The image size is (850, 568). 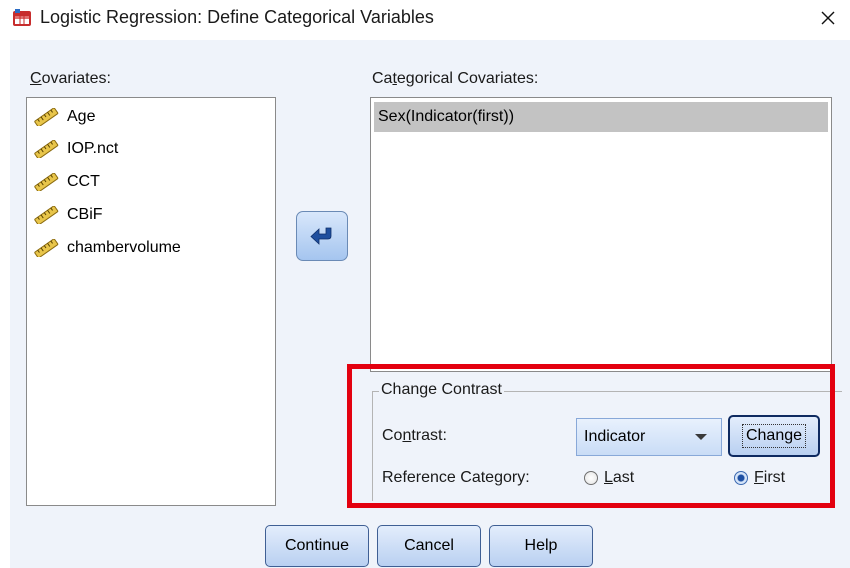 I want to click on covariates-mnemonic: C, so click(x=36, y=78).